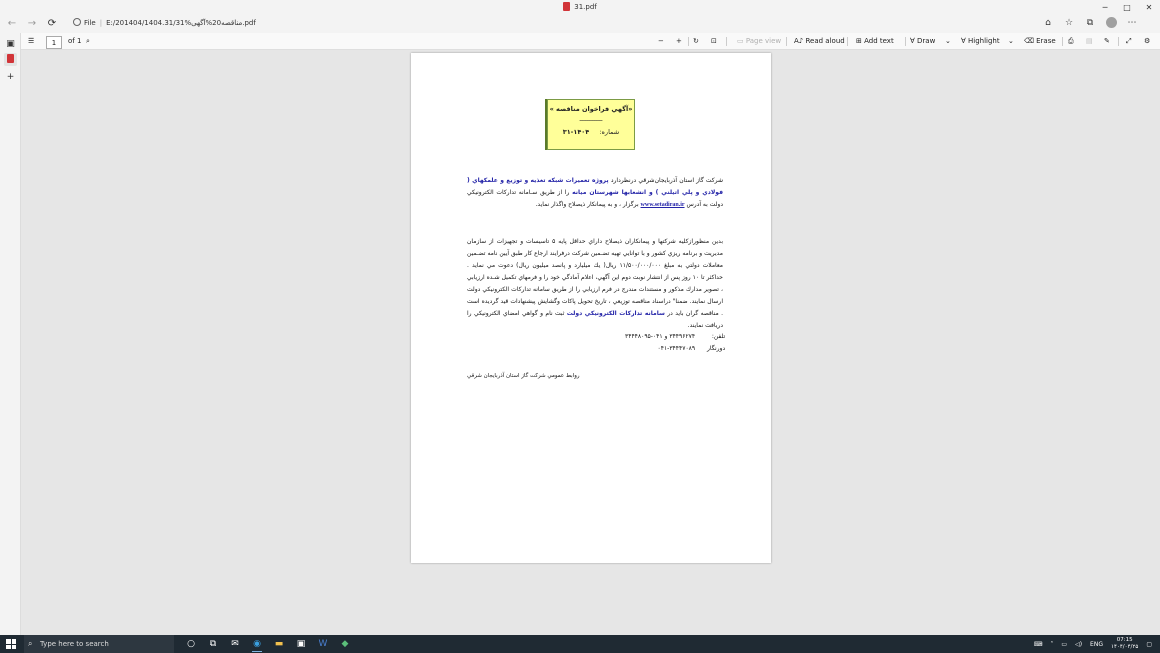 The image size is (1160, 653). I want to click on page-view-button: ▭ Page view, so click(759, 41).